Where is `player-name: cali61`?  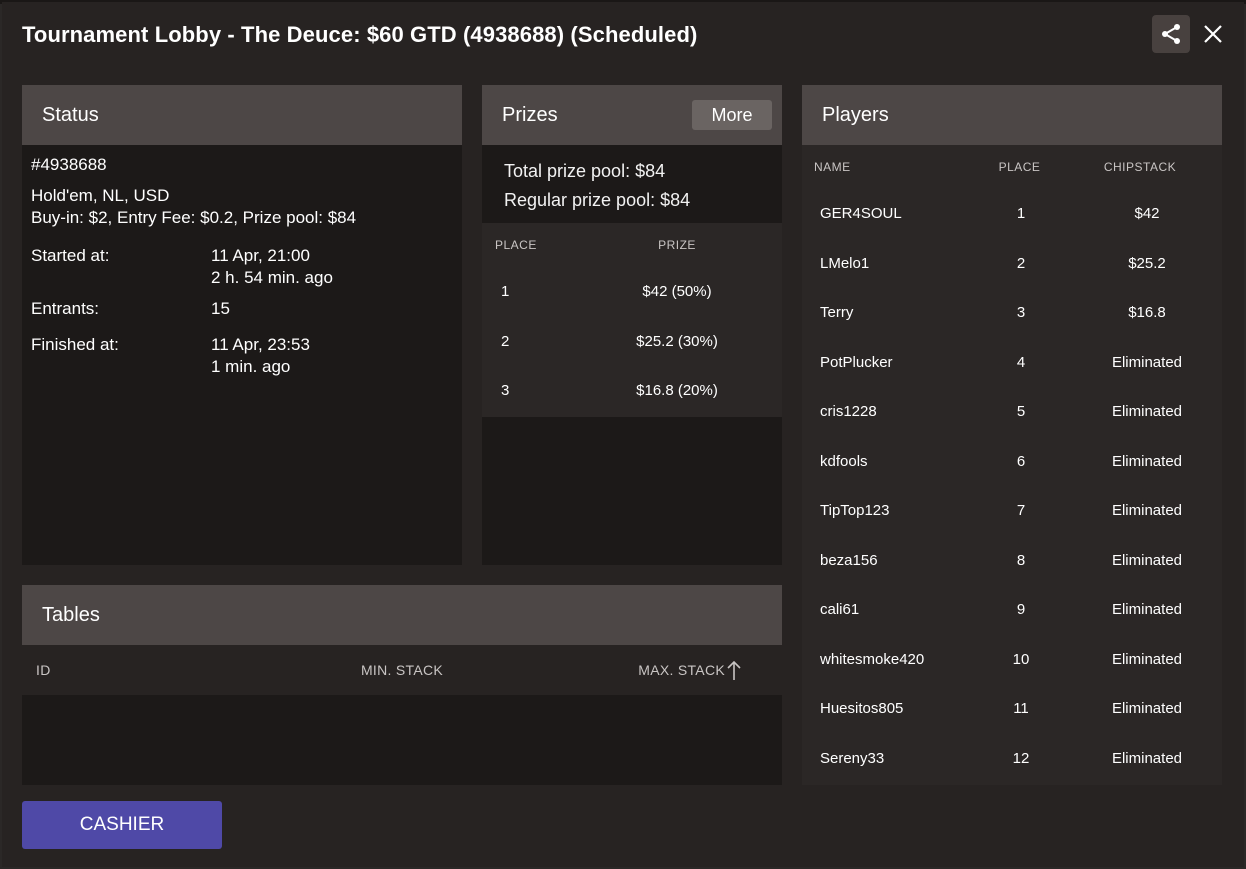 player-name: cali61 is located at coordinates (840, 610).